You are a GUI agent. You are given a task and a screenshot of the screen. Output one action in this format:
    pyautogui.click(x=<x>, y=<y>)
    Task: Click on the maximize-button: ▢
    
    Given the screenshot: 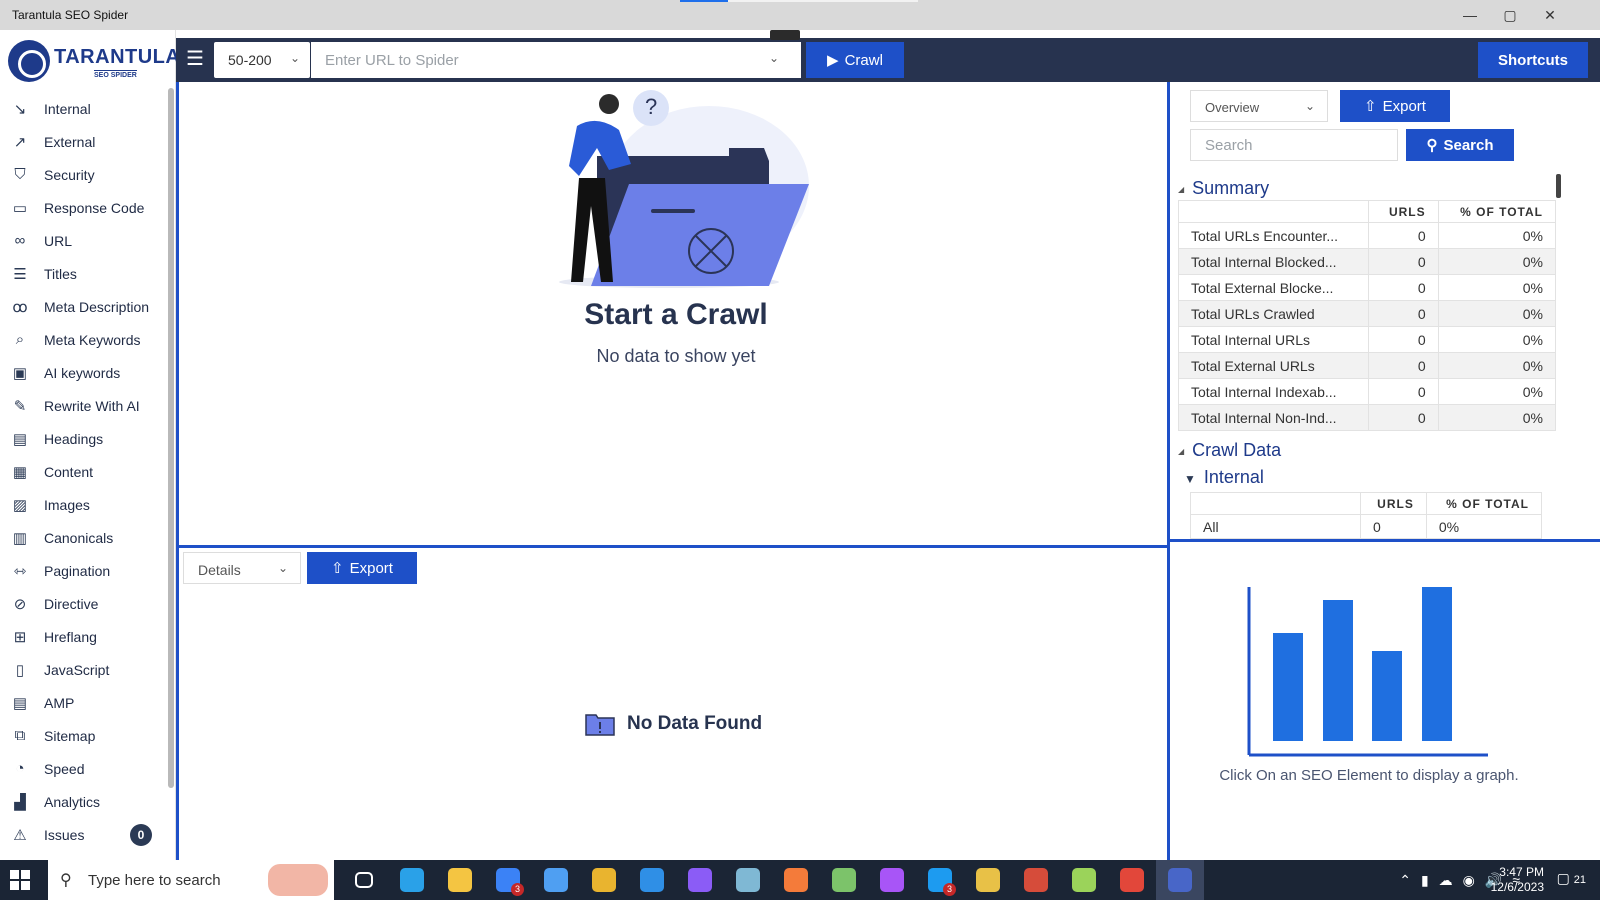 What is the action you would take?
    pyautogui.click(x=1510, y=15)
    